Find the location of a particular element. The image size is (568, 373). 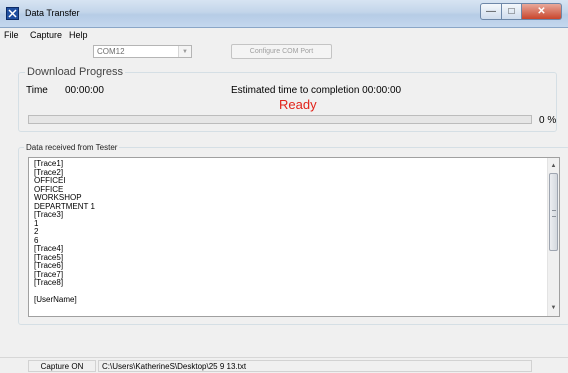

download-progress-label: Download Progress is located at coordinates (75, 72).